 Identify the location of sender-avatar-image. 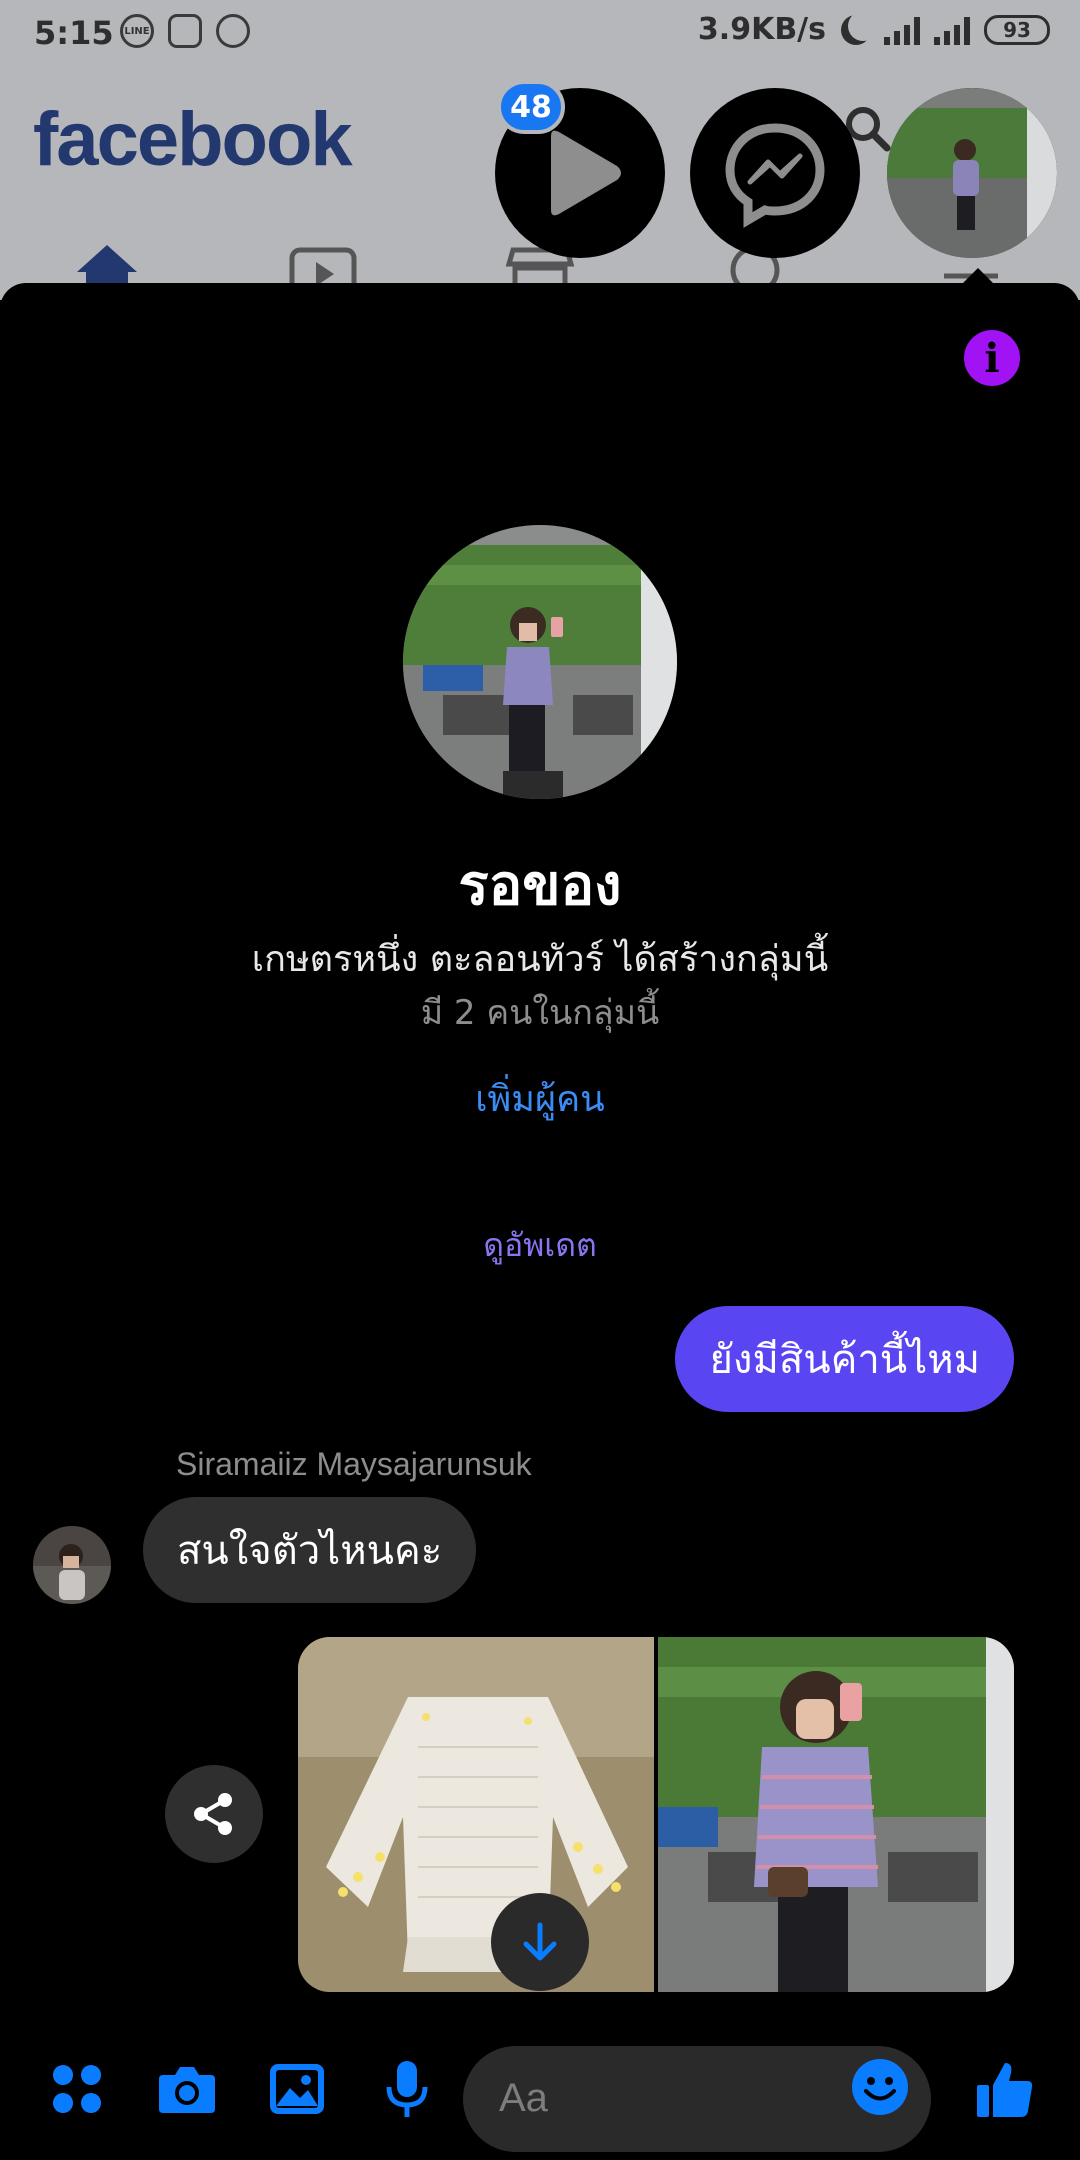
(72, 1565).